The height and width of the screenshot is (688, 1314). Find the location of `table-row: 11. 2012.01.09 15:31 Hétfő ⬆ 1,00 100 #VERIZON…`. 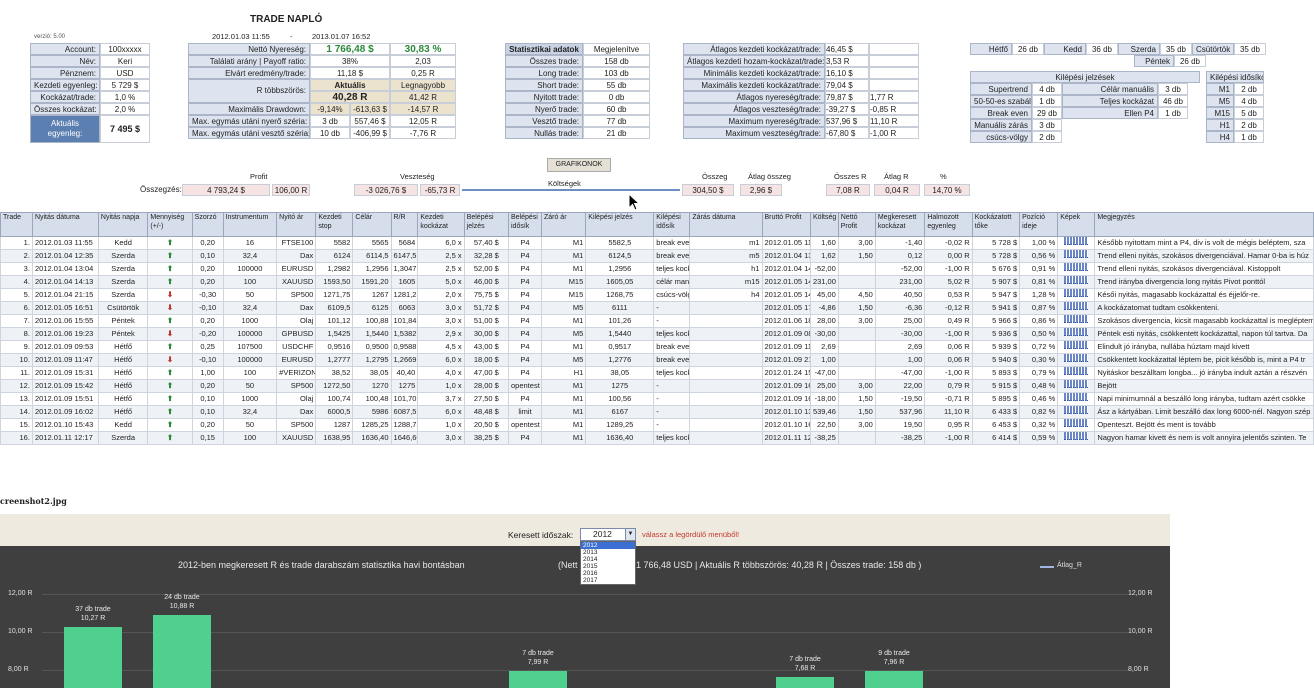

table-row: 11. 2012.01.09 15:31 Hétfő ⬆ 1,00 100 #VERIZON… is located at coordinates (657, 373).